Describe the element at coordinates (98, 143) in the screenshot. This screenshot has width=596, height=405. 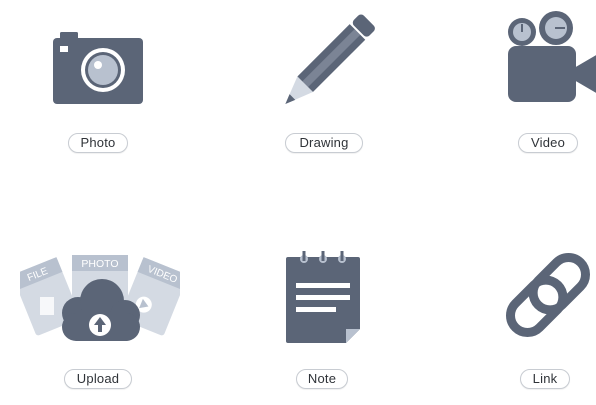
I see `photo-button: Photo` at that location.